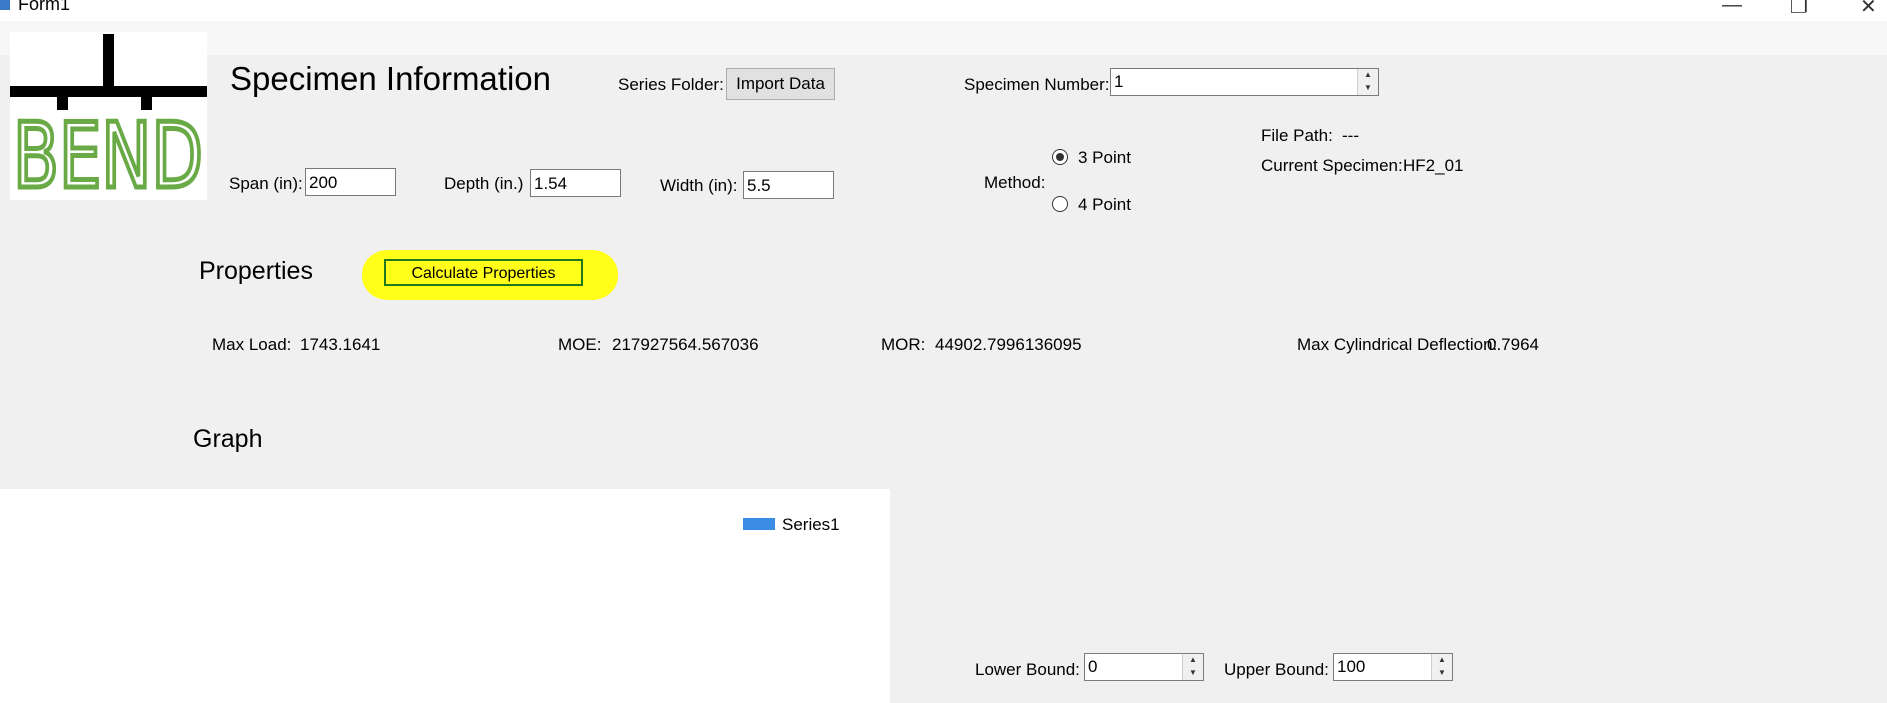 The width and height of the screenshot is (1887, 703). I want to click on series-folder-label: Series Folder:, so click(671, 84).